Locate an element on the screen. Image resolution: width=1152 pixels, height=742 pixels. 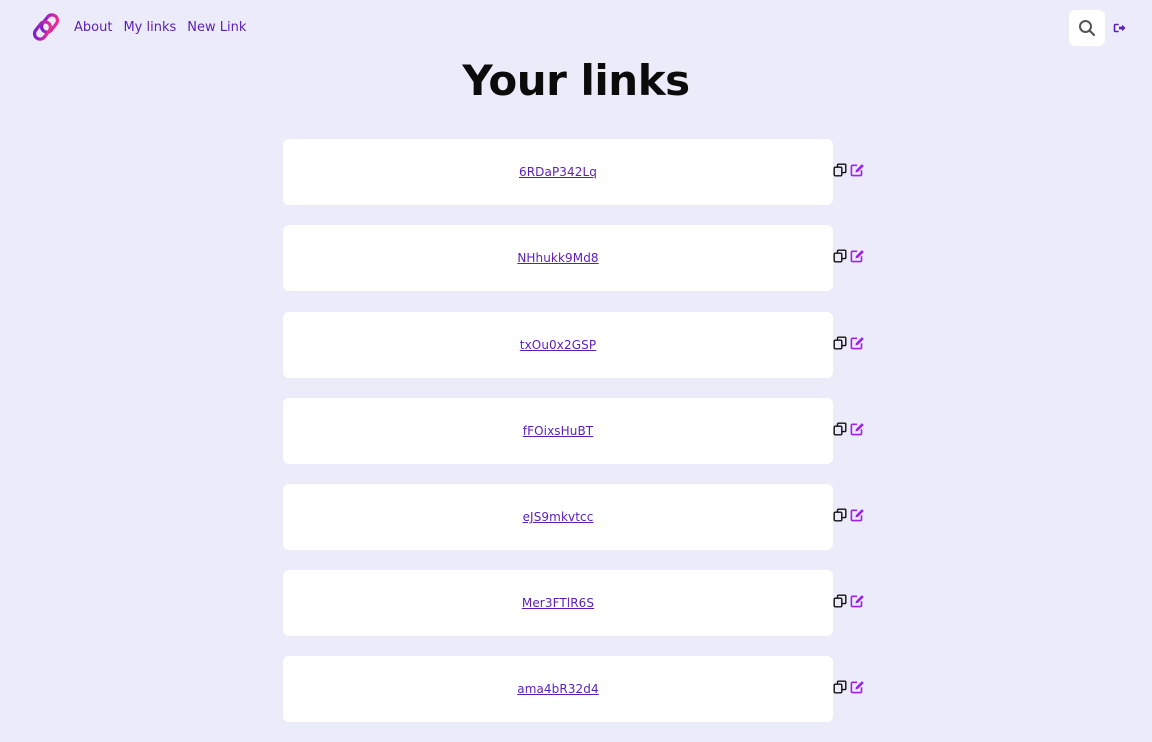
link-card: txOu0x2GSP is located at coordinates (558, 345).